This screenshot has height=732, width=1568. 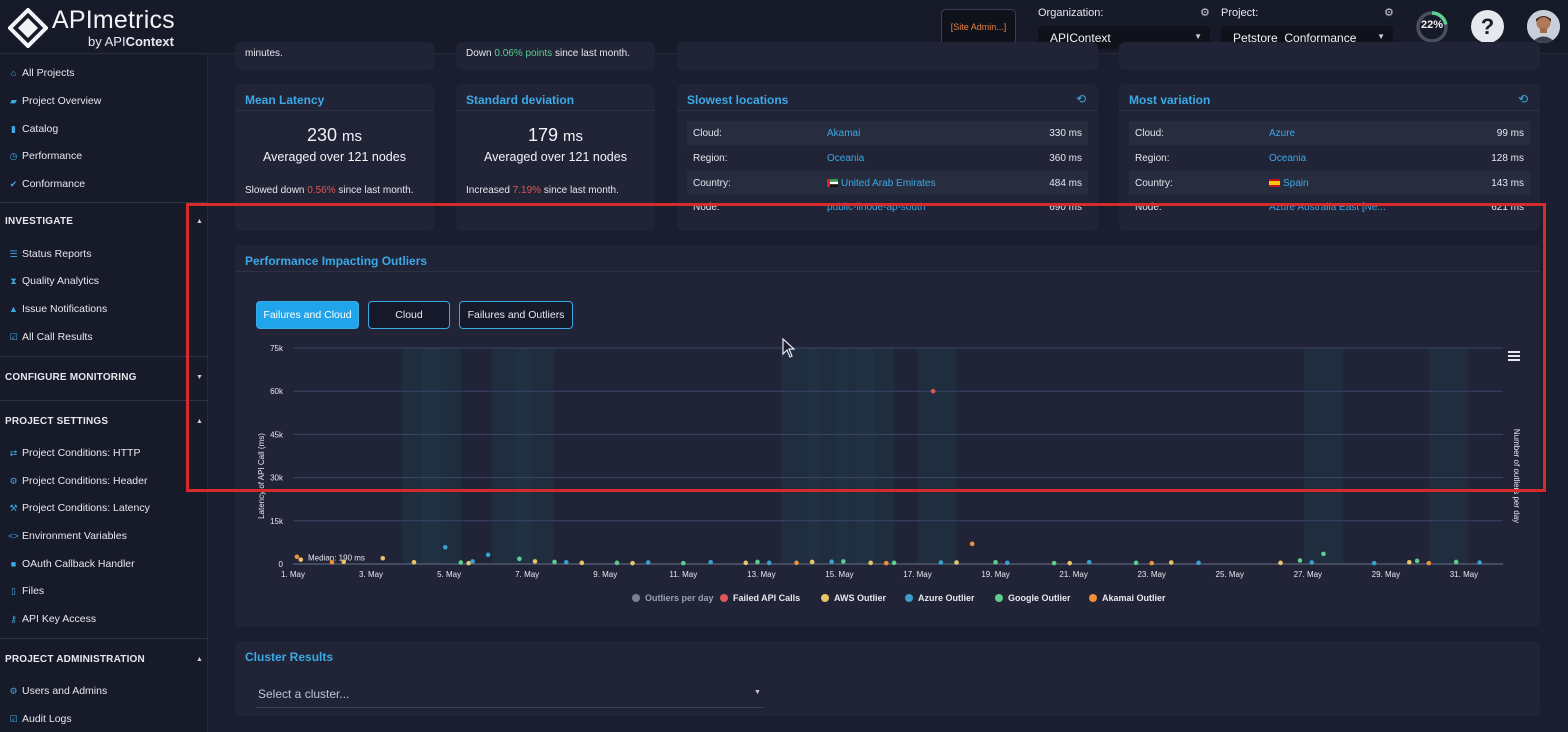 What do you see at coordinates (13, 128) in the screenshot?
I see `book-icon: ▮` at bounding box center [13, 128].